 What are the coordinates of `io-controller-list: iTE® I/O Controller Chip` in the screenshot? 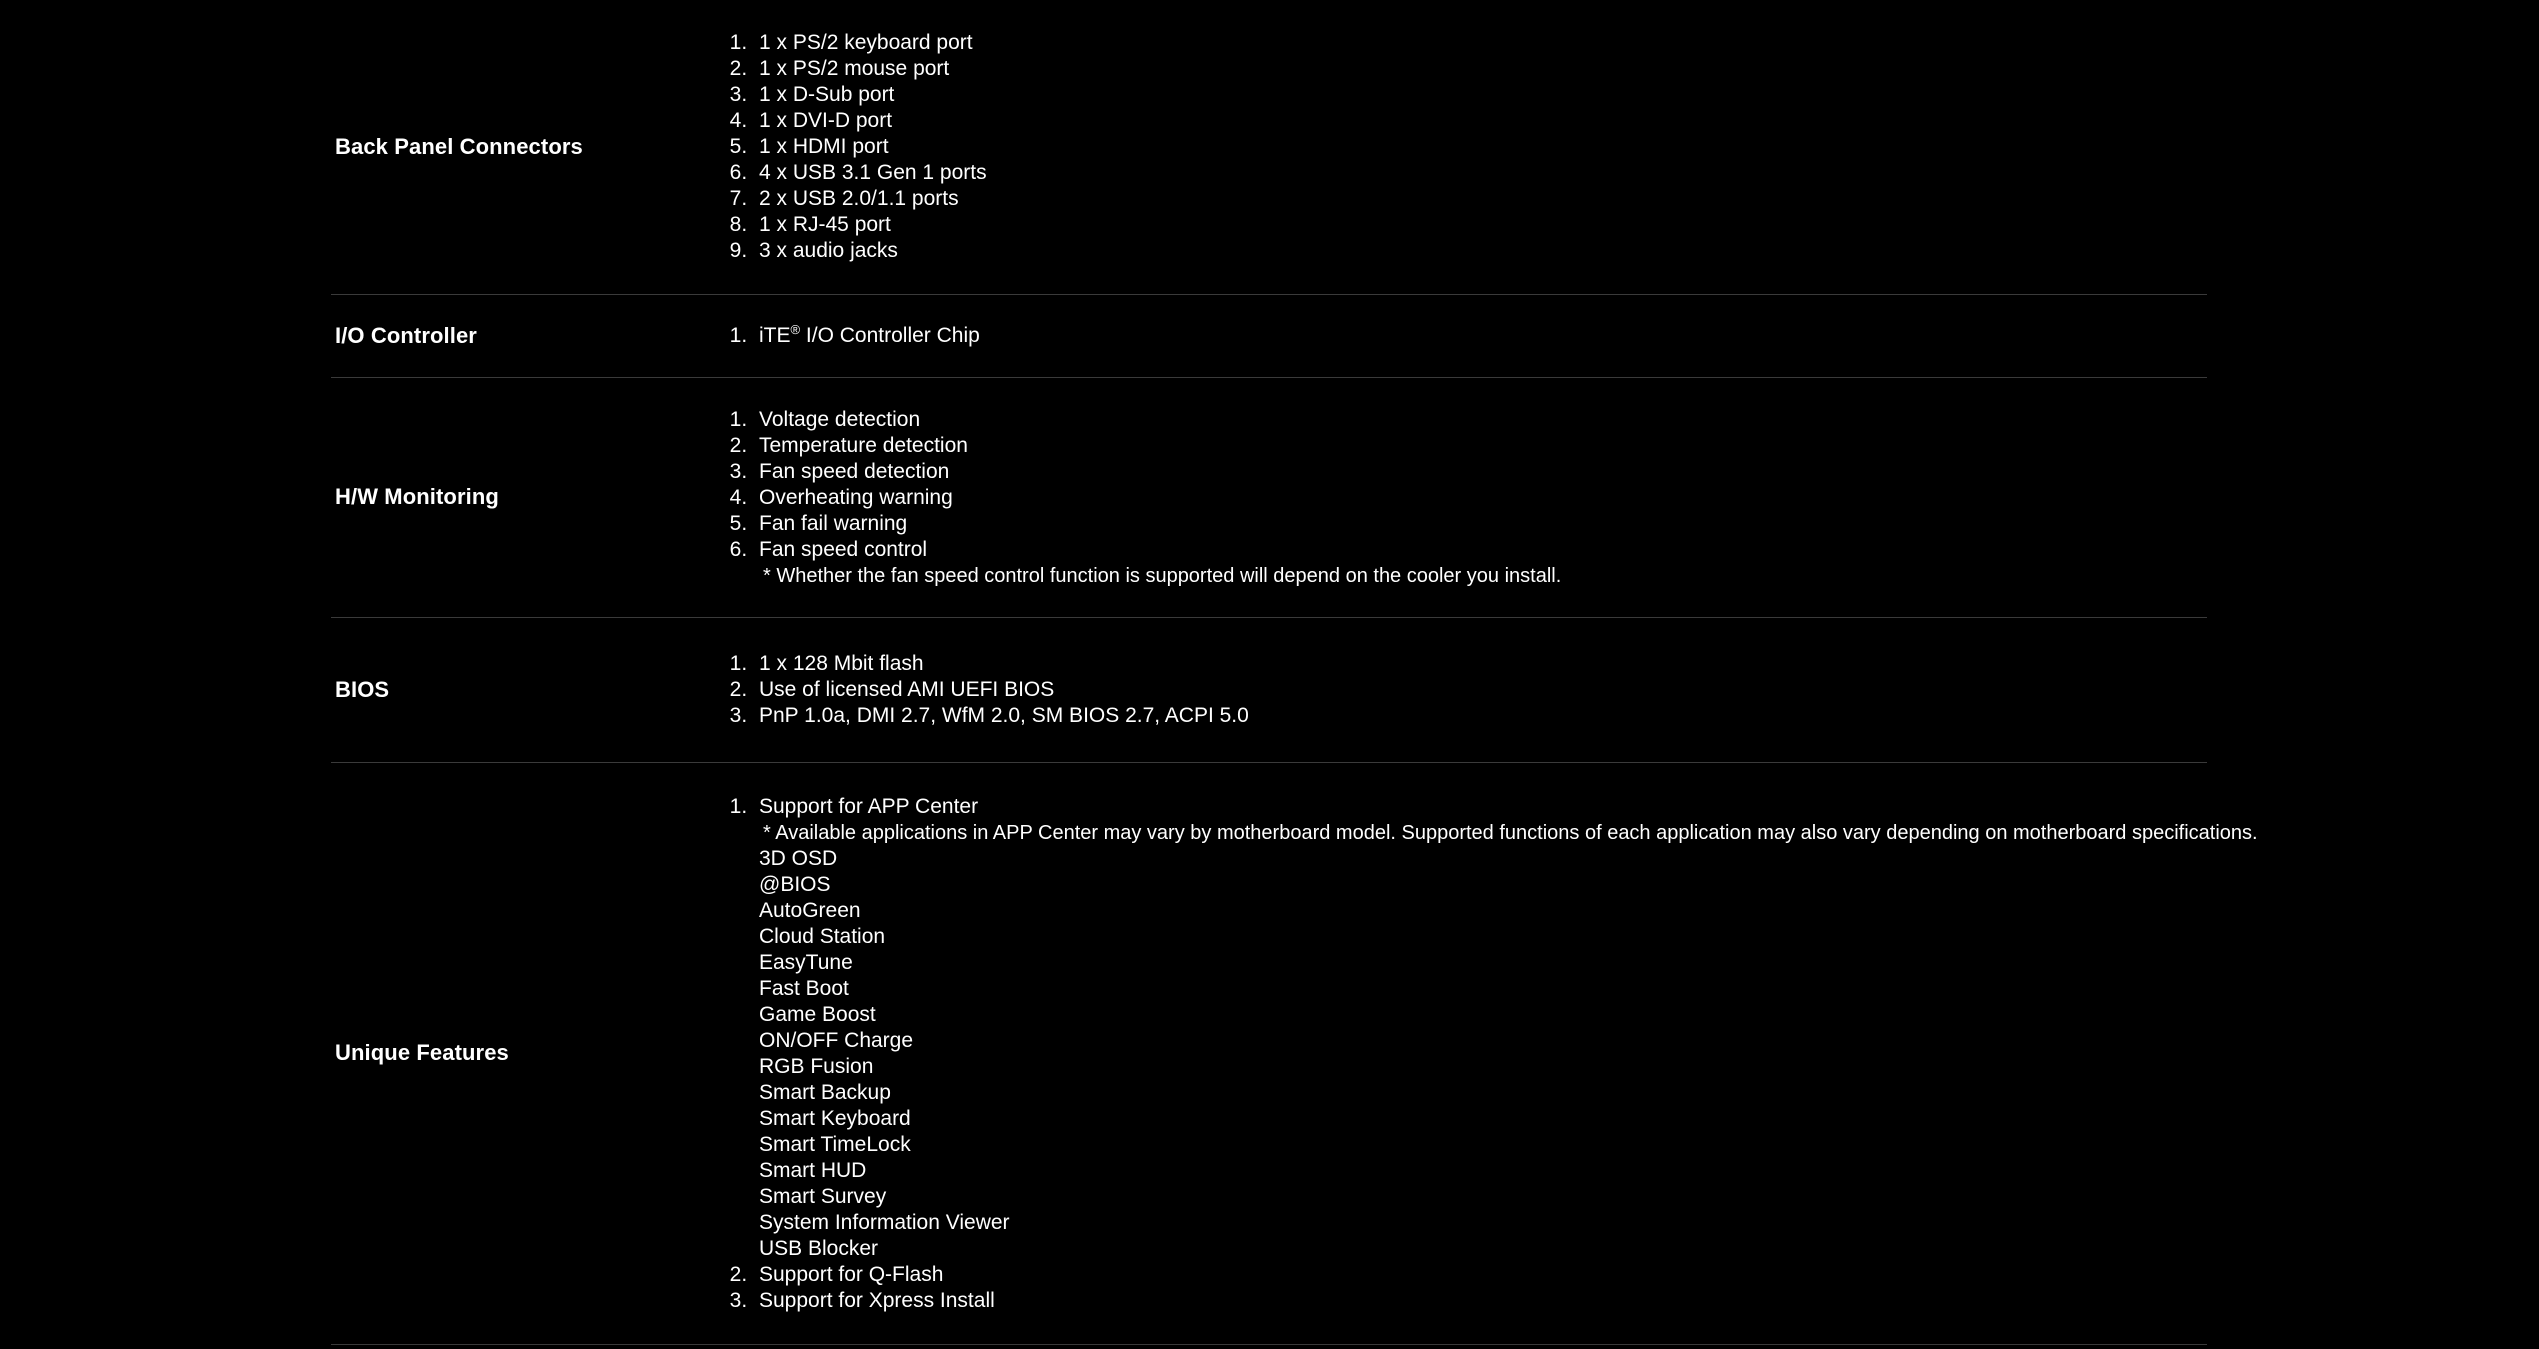 It's located at (852, 336).